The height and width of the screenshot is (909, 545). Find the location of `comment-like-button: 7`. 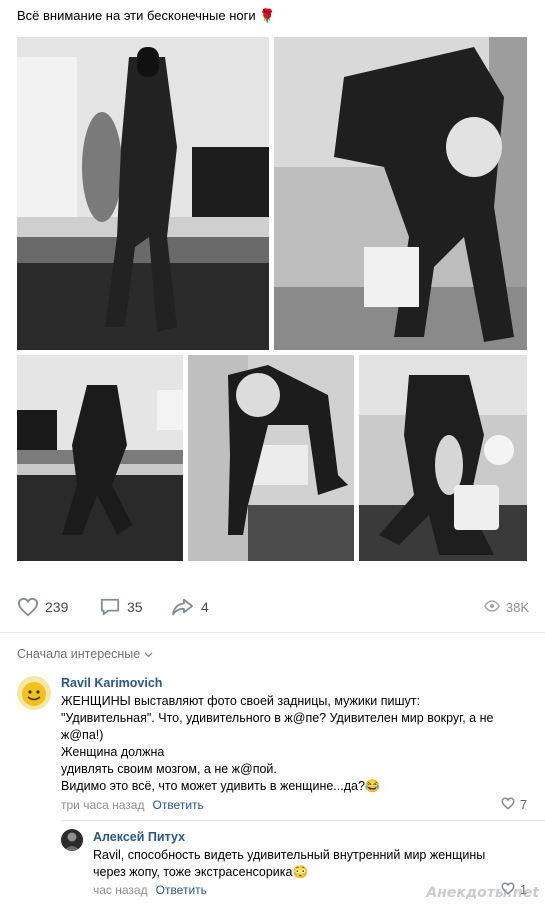

comment-like-button: 7 is located at coordinates (514, 805).